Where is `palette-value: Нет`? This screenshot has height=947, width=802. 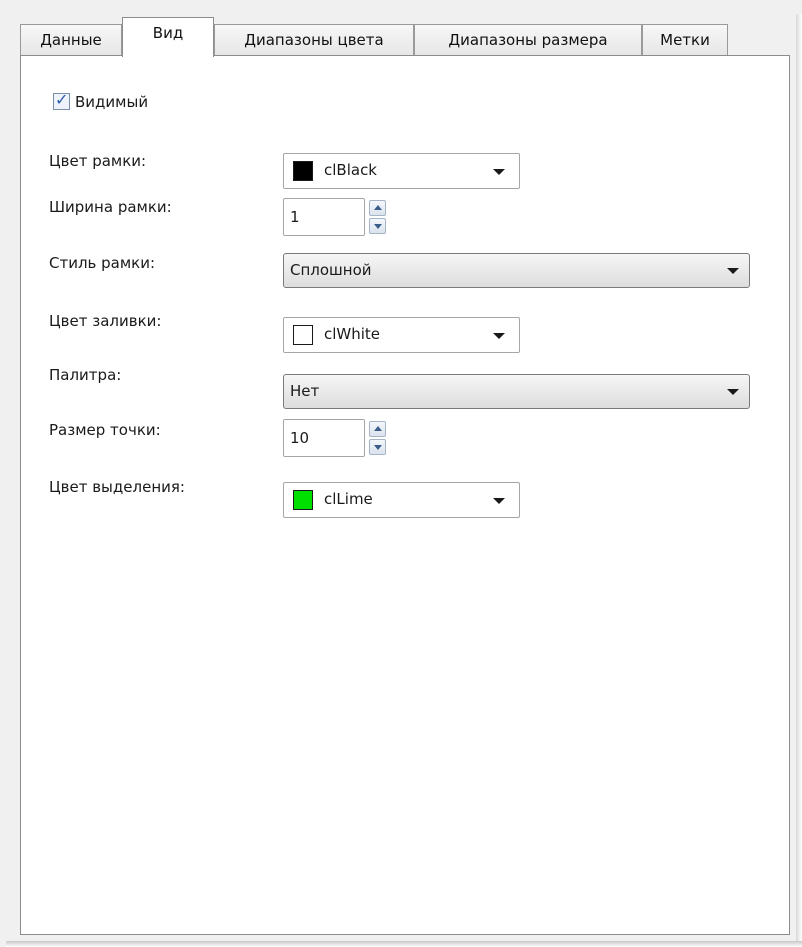 palette-value: Нет is located at coordinates (305, 391).